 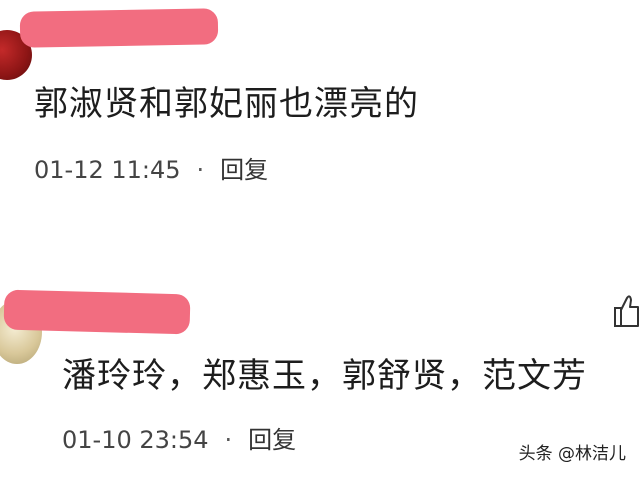 I want to click on comment-meta: 01-10 23:54 · 回复, so click(x=179, y=437).